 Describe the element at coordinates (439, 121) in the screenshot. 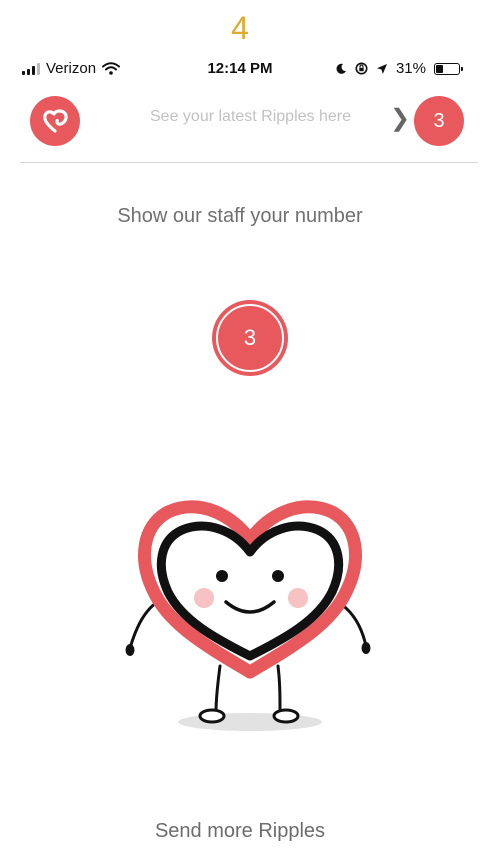

I see `ripples-count-badge: 3` at that location.